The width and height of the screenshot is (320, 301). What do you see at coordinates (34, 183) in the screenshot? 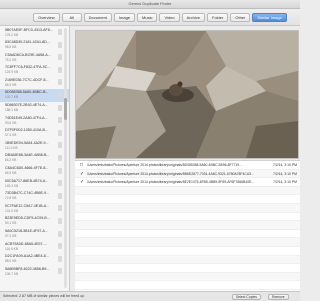
I see `duplicate-group-item: 00C5A717-86EB-4B74-A... 145.3 KB` at bounding box center [34, 183].